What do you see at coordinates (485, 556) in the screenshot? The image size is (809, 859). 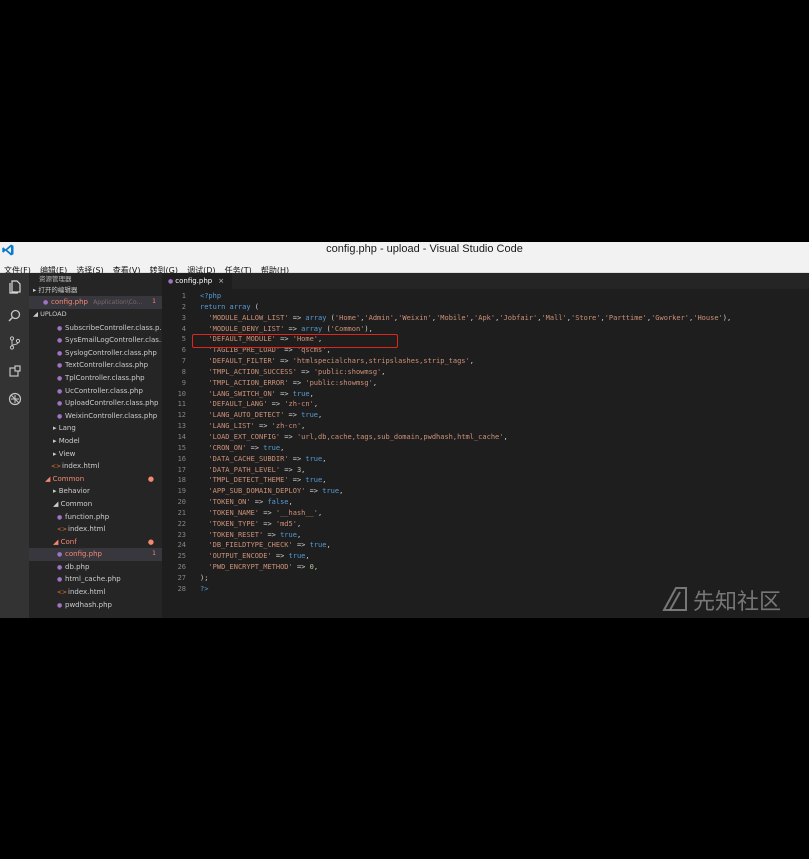 I see `code-line: 25 'OUTPUT_ENCODE' => true,` at bounding box center [485, 556].